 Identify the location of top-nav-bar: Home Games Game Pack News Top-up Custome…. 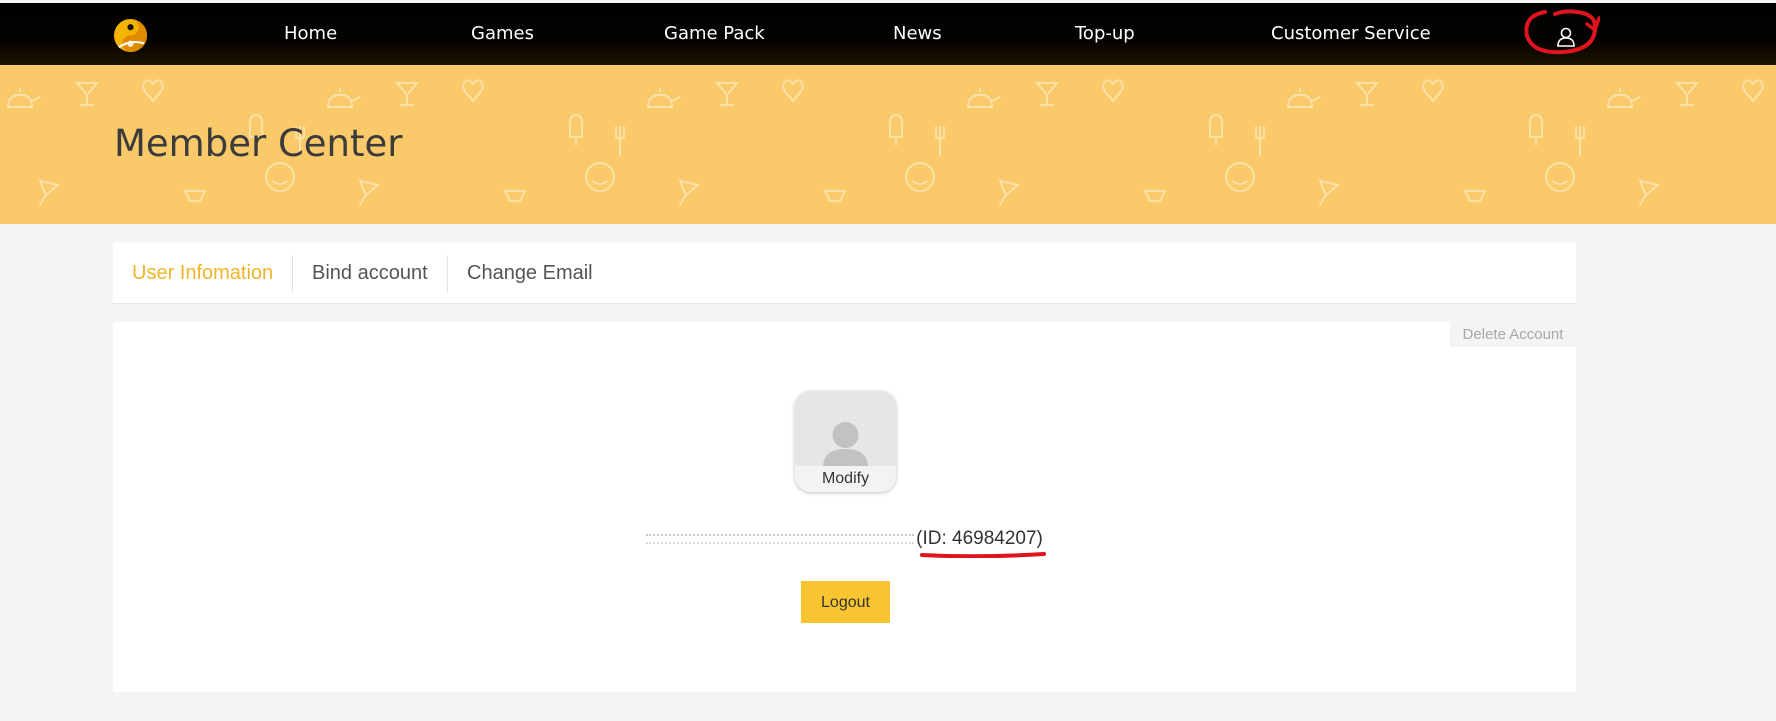
(888, 34).